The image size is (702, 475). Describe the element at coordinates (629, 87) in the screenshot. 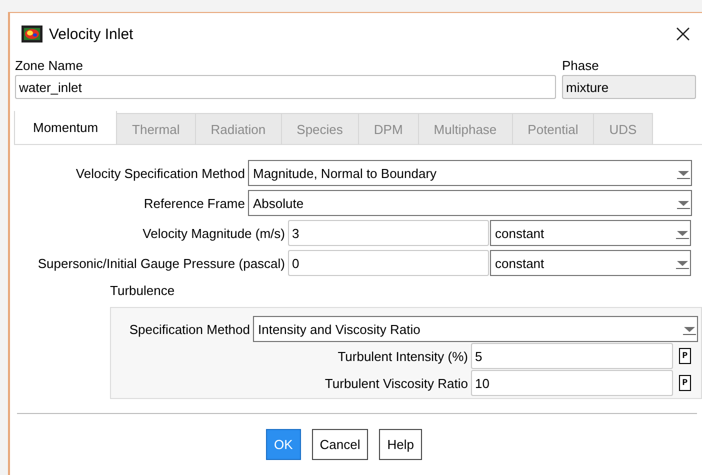

I see `input-field: mixture` at that location.